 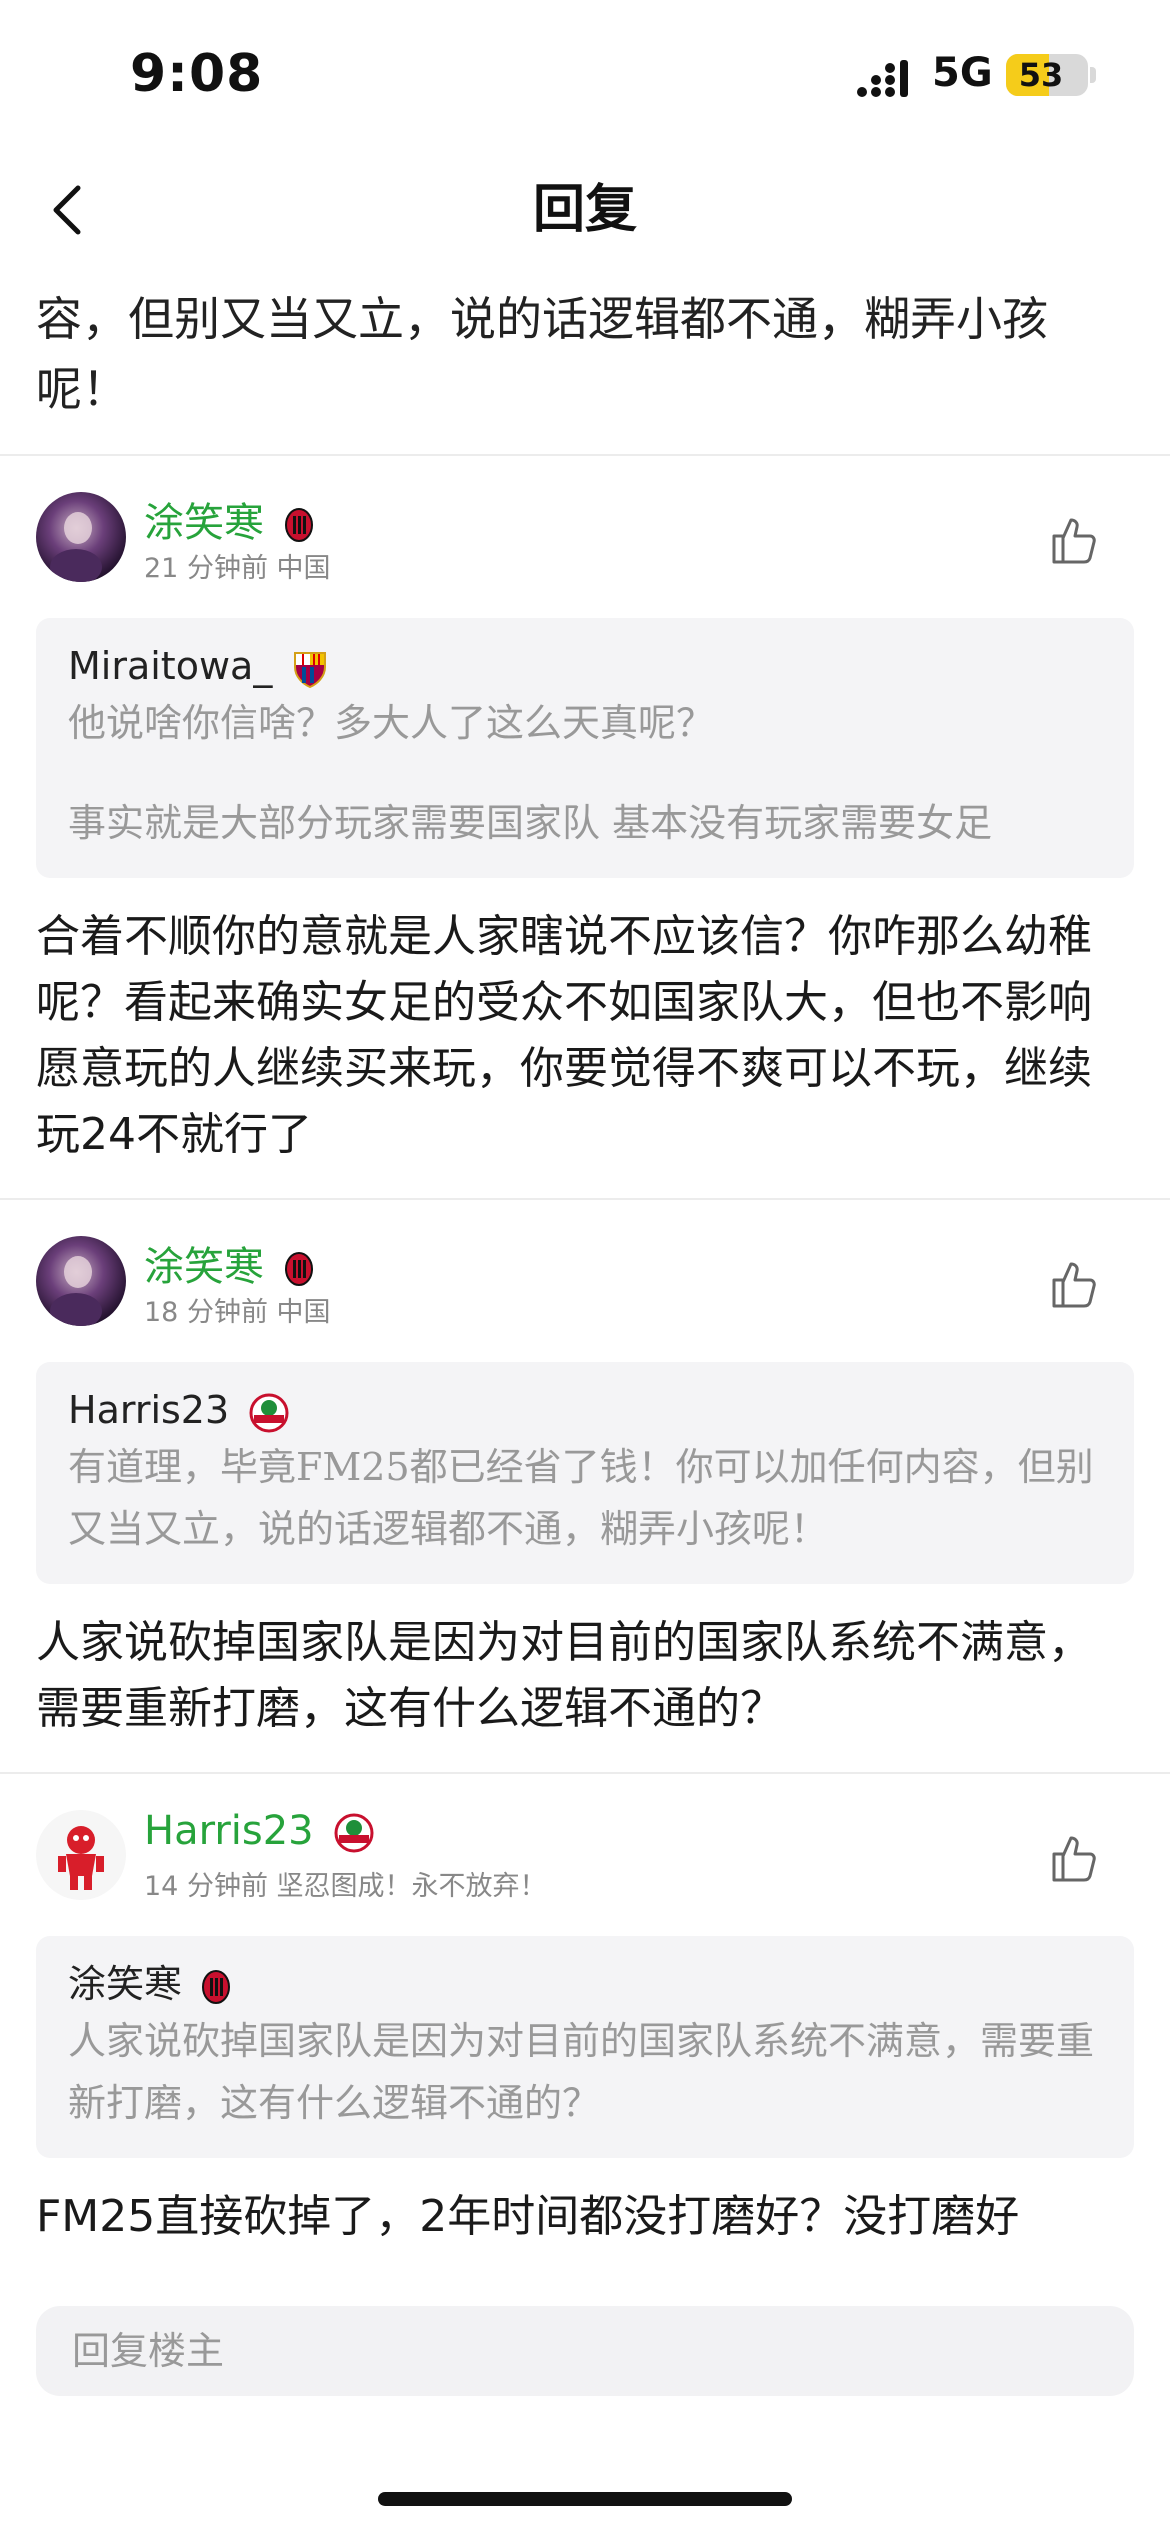 I want to click on parent-comment-tail: 容，但别又当又立，说的话逻辑都不通，糊弄小孩呢！, so click(x=542, y=354).